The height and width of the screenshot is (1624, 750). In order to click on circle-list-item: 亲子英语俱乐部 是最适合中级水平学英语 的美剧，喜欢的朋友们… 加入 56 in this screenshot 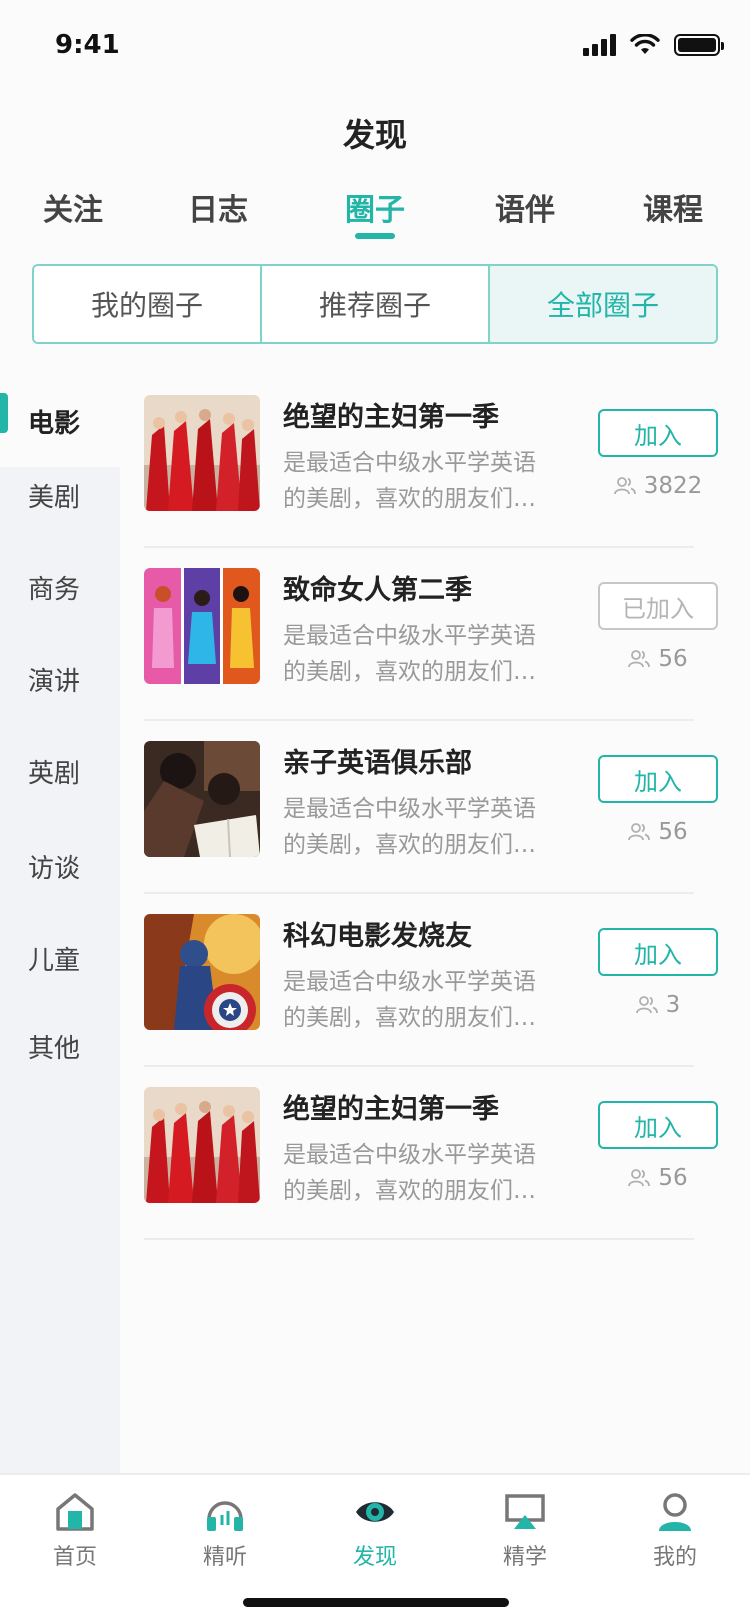, I will do `click(431, 807)`.